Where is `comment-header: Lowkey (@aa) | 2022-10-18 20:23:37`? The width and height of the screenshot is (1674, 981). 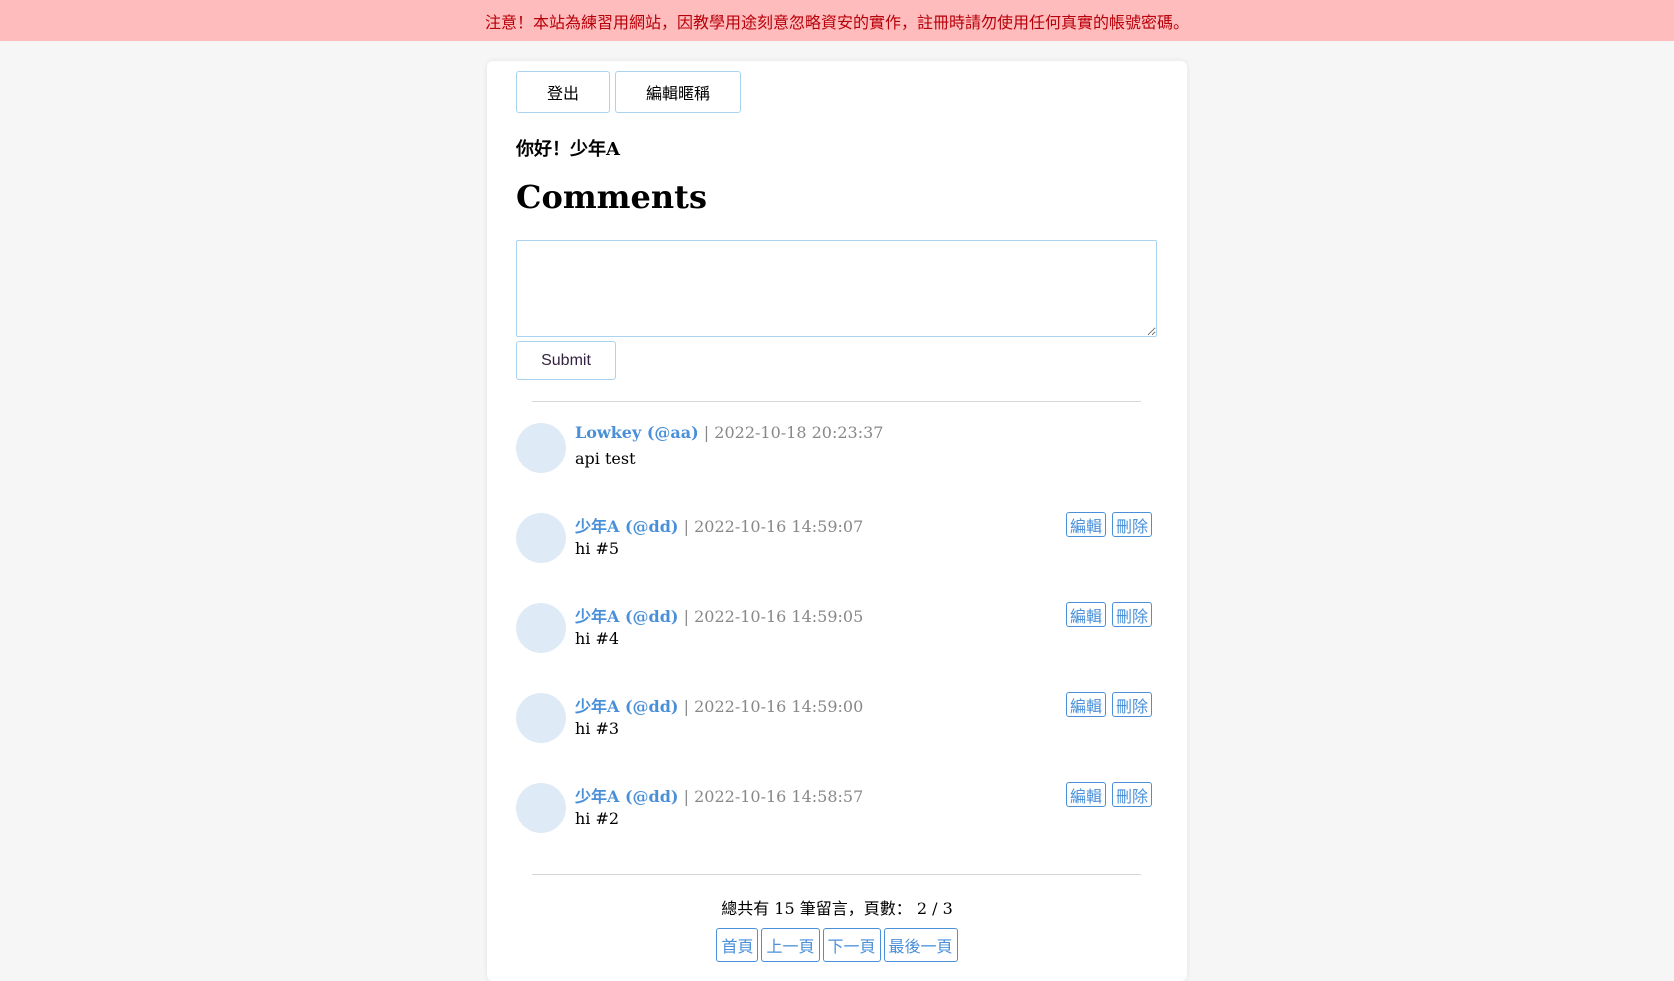
comment-header: Lowkey (@aa) | 2022-10-18 20:23:37 is located at coordinates (729, 432).